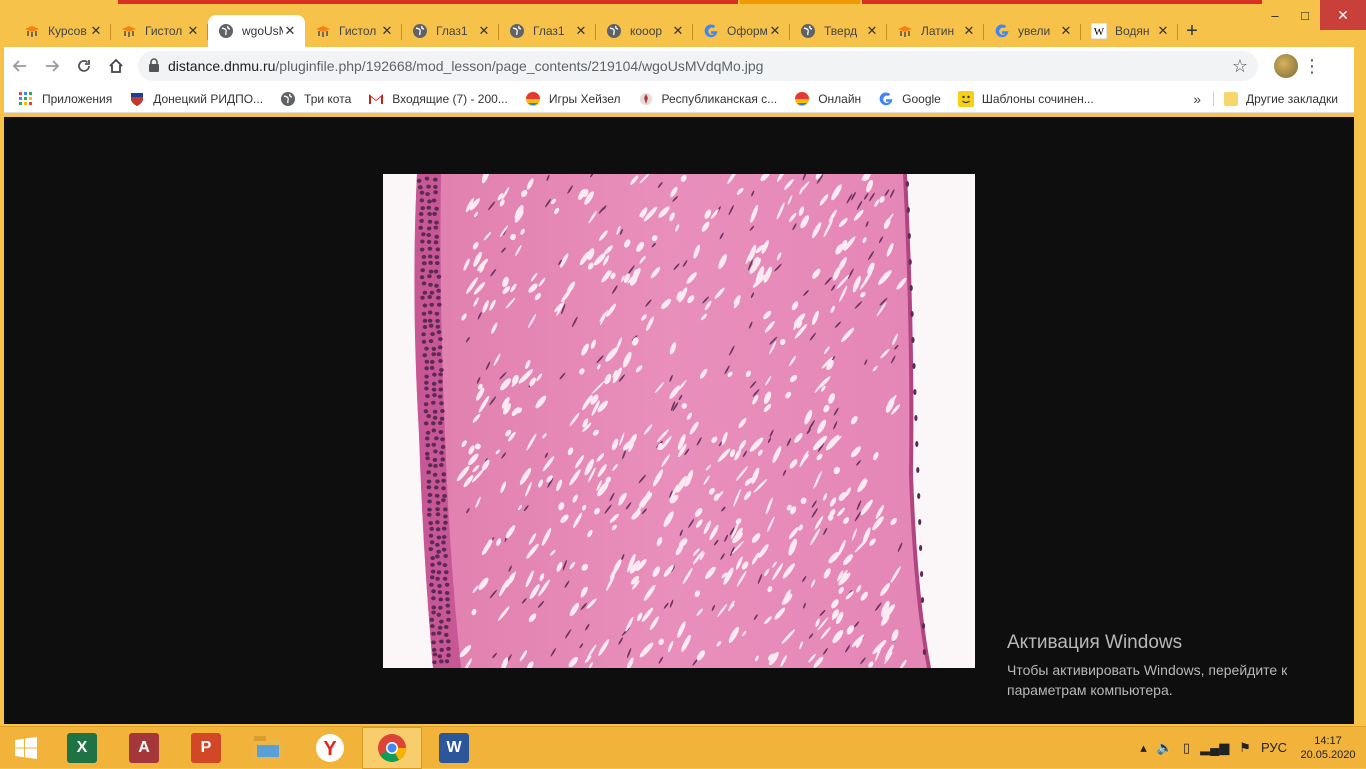  What do you see at coordinates (1245, 748) in the screenshot?
I see `flag-icon: ⚑` at bounding box center [1245, 748].